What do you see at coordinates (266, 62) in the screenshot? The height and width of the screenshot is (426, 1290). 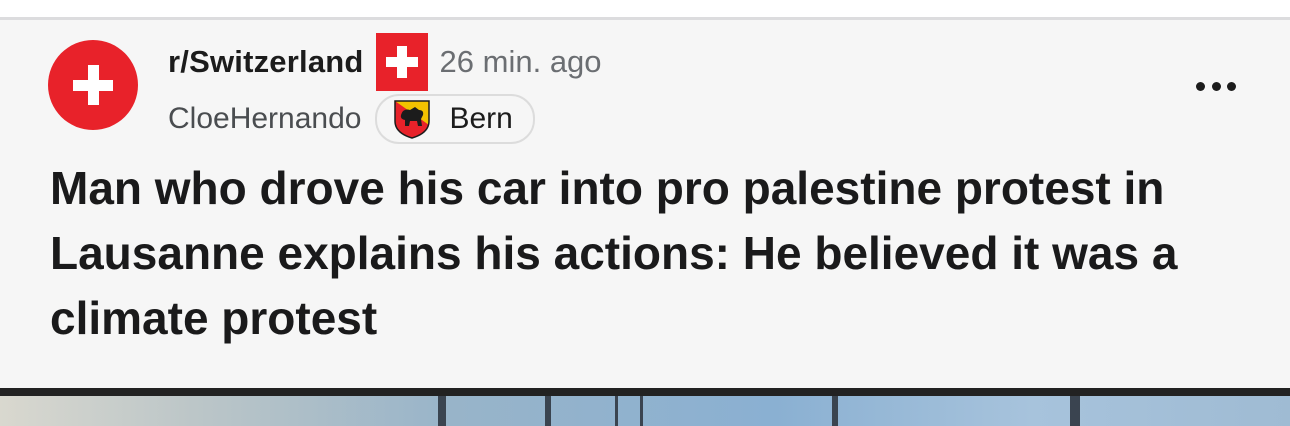 I see `subreddit-name: r/Switzerland` at bounding box center [266, 62].